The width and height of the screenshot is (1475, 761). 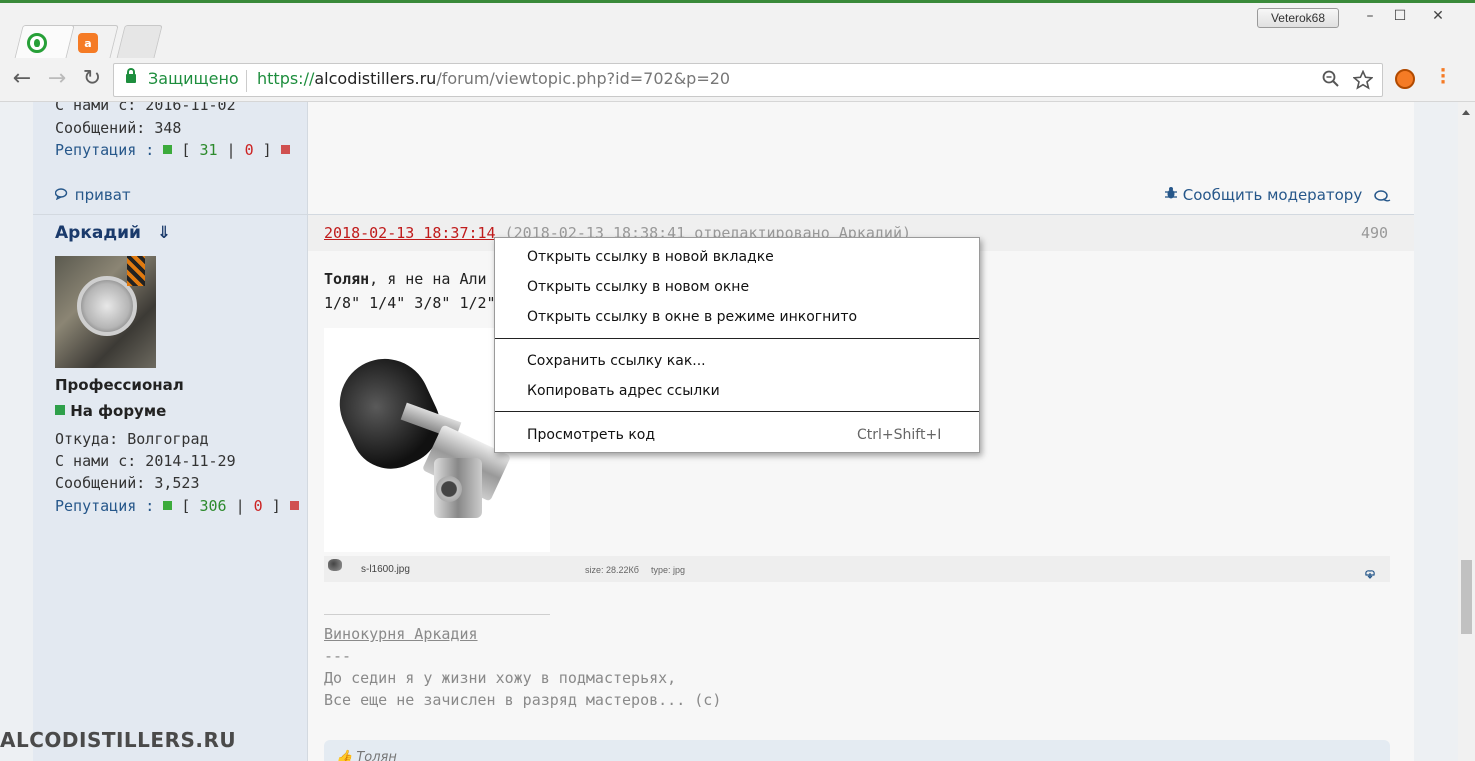 I want to click on menu-copy-link: Копировать адрес ссылки, so click(x=623, y=391).